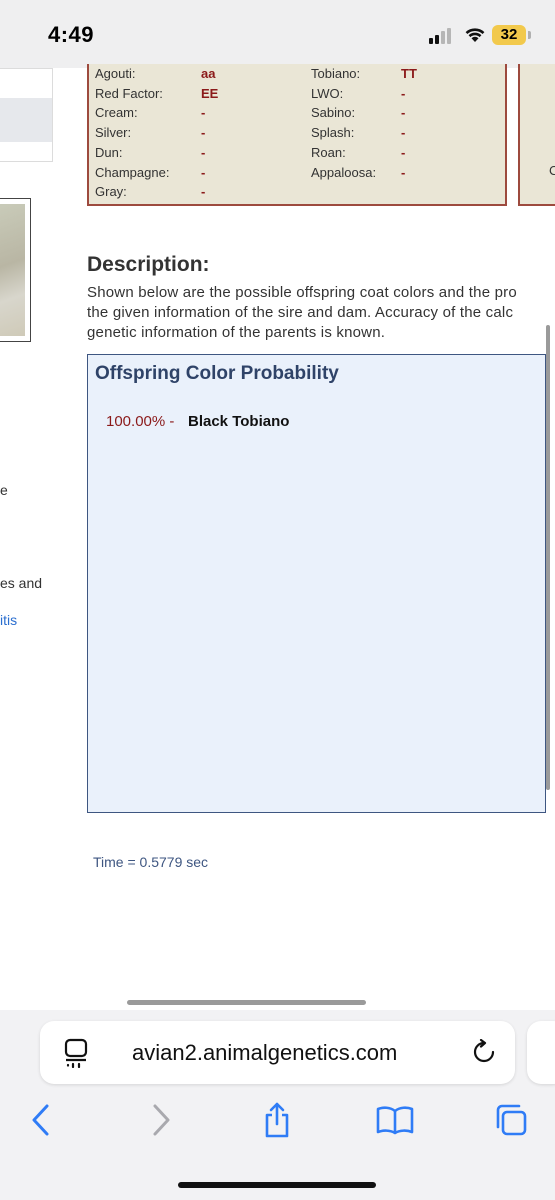  What do you see at coordinates (132, 172) in the screenshot?
I see `gene-label: Champagne:` at bounding box center [132, 172].